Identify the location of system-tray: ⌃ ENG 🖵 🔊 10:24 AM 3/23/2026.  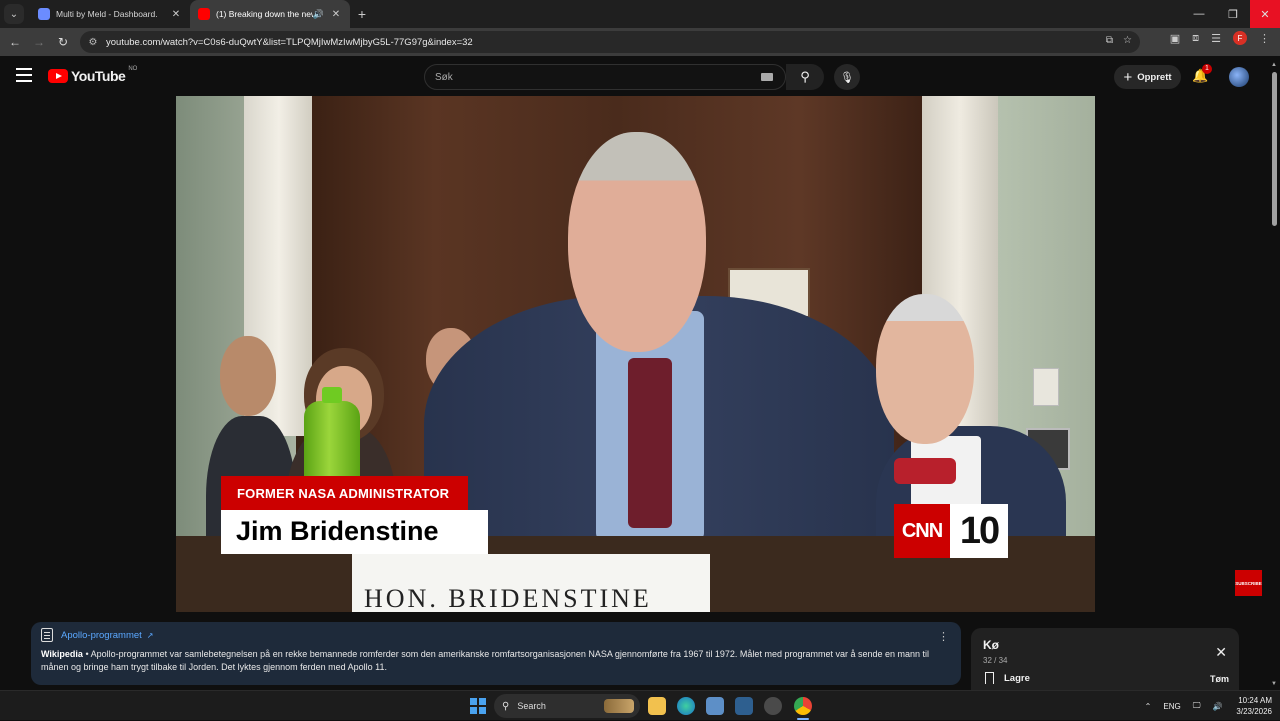
(1202, 706).